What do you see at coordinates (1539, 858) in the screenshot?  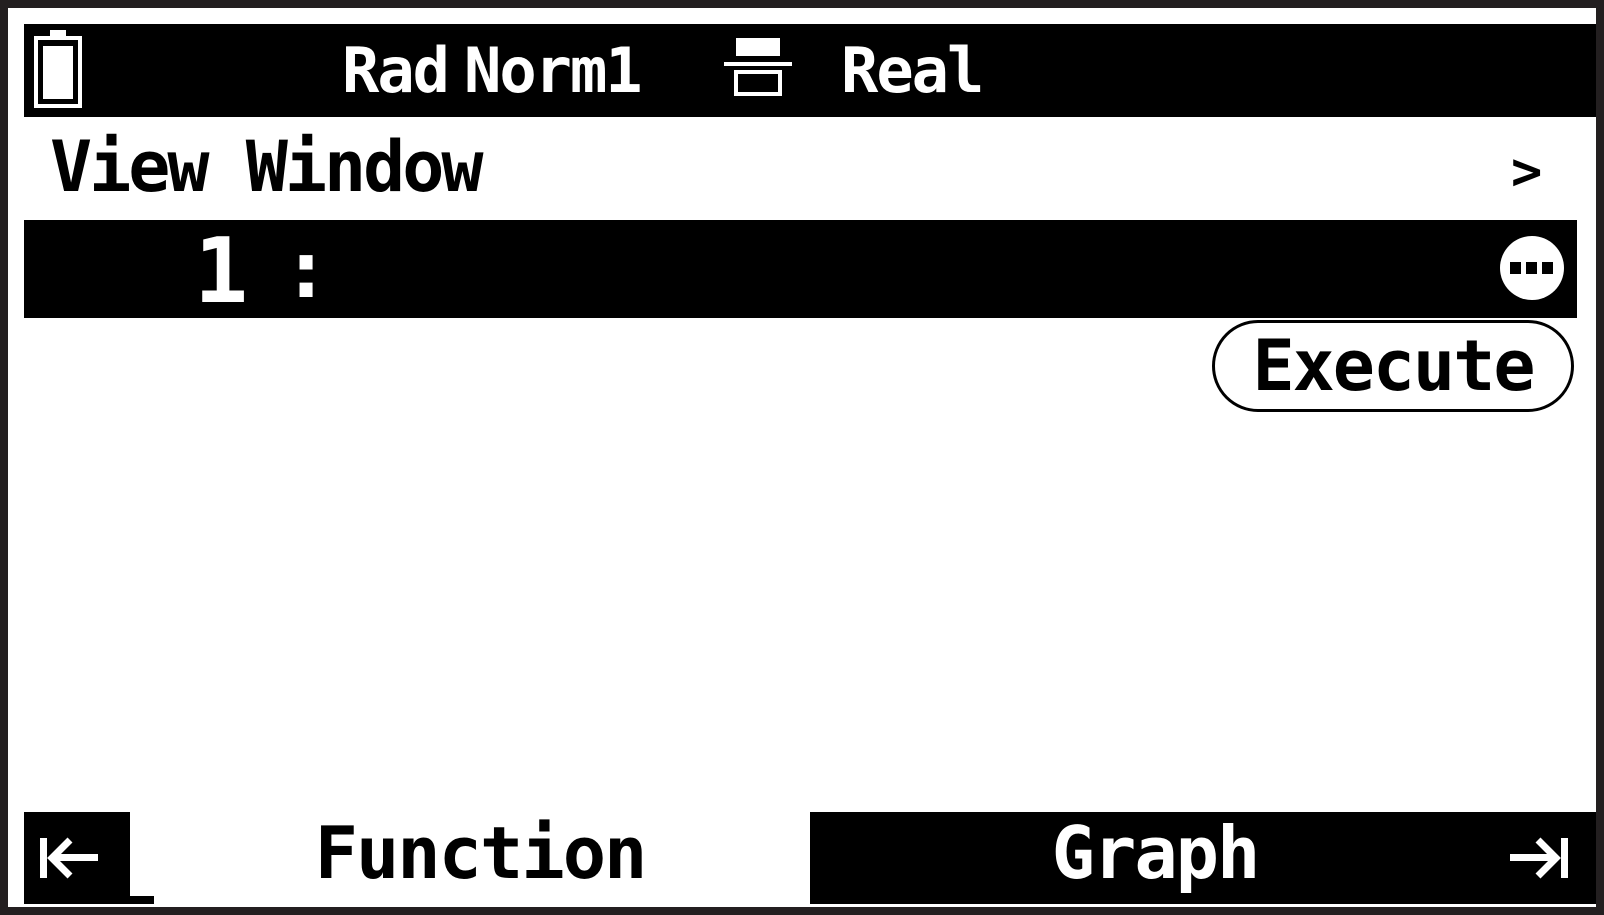 I see `jump-to-end-icon` at bounding box center [1539, 858].